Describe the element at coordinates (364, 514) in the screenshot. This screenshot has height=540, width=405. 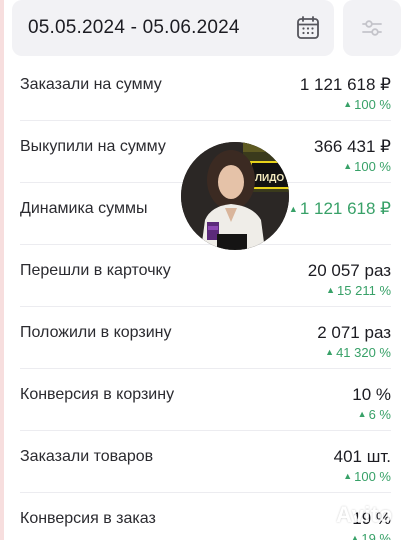
I see `watermark-text: Avito` at that location.